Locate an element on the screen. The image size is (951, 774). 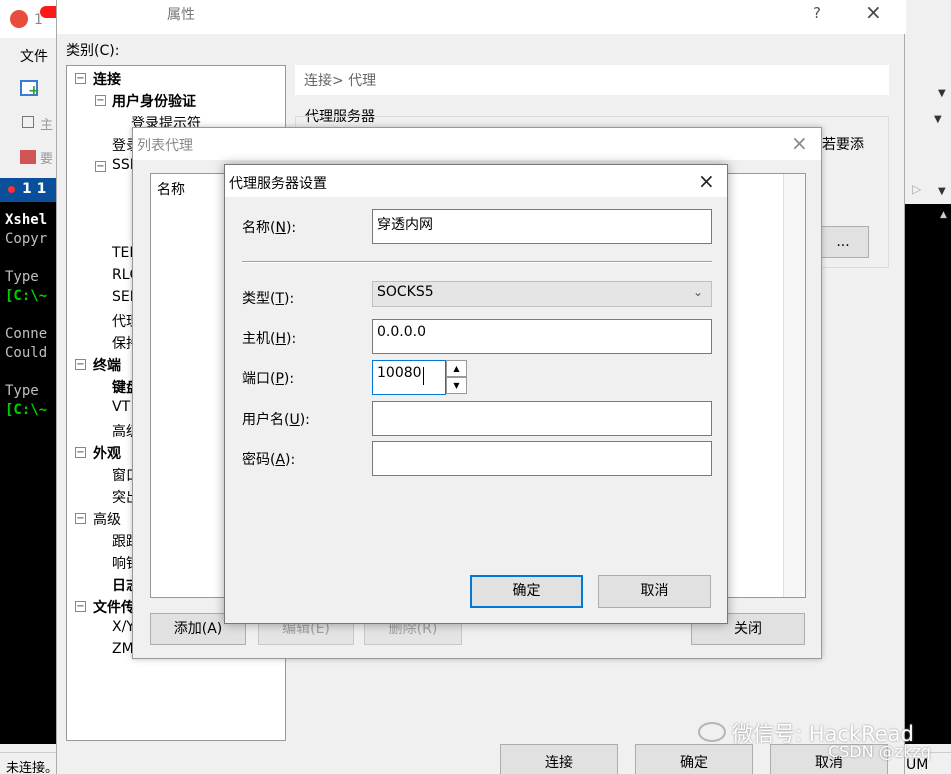
host-label: 主机(H): is located at coordinates (269, 339).